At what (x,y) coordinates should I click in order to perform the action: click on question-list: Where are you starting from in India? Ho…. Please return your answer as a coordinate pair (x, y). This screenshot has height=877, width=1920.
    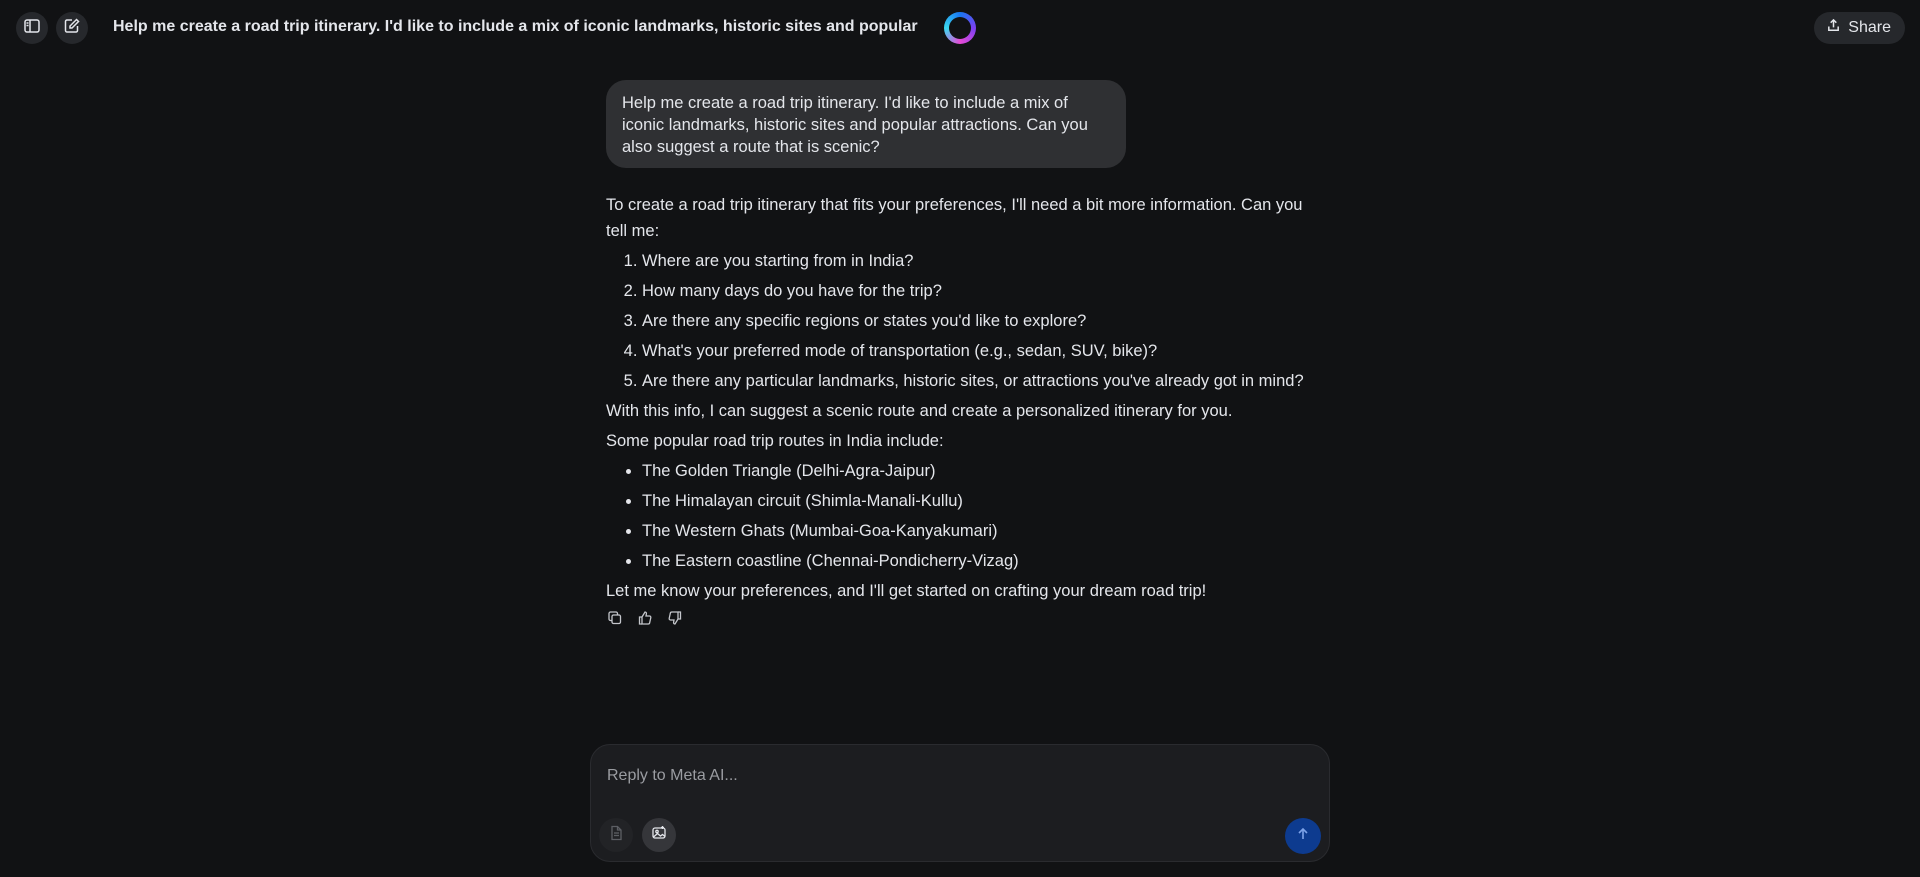
    Looking at the image, I should click on (956, 321).